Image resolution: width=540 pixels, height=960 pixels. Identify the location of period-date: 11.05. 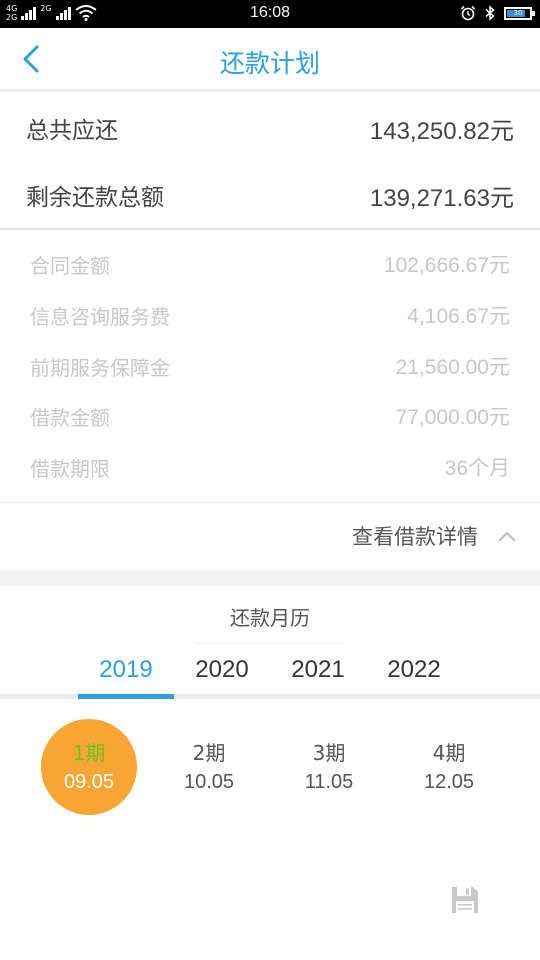
(329, 782).